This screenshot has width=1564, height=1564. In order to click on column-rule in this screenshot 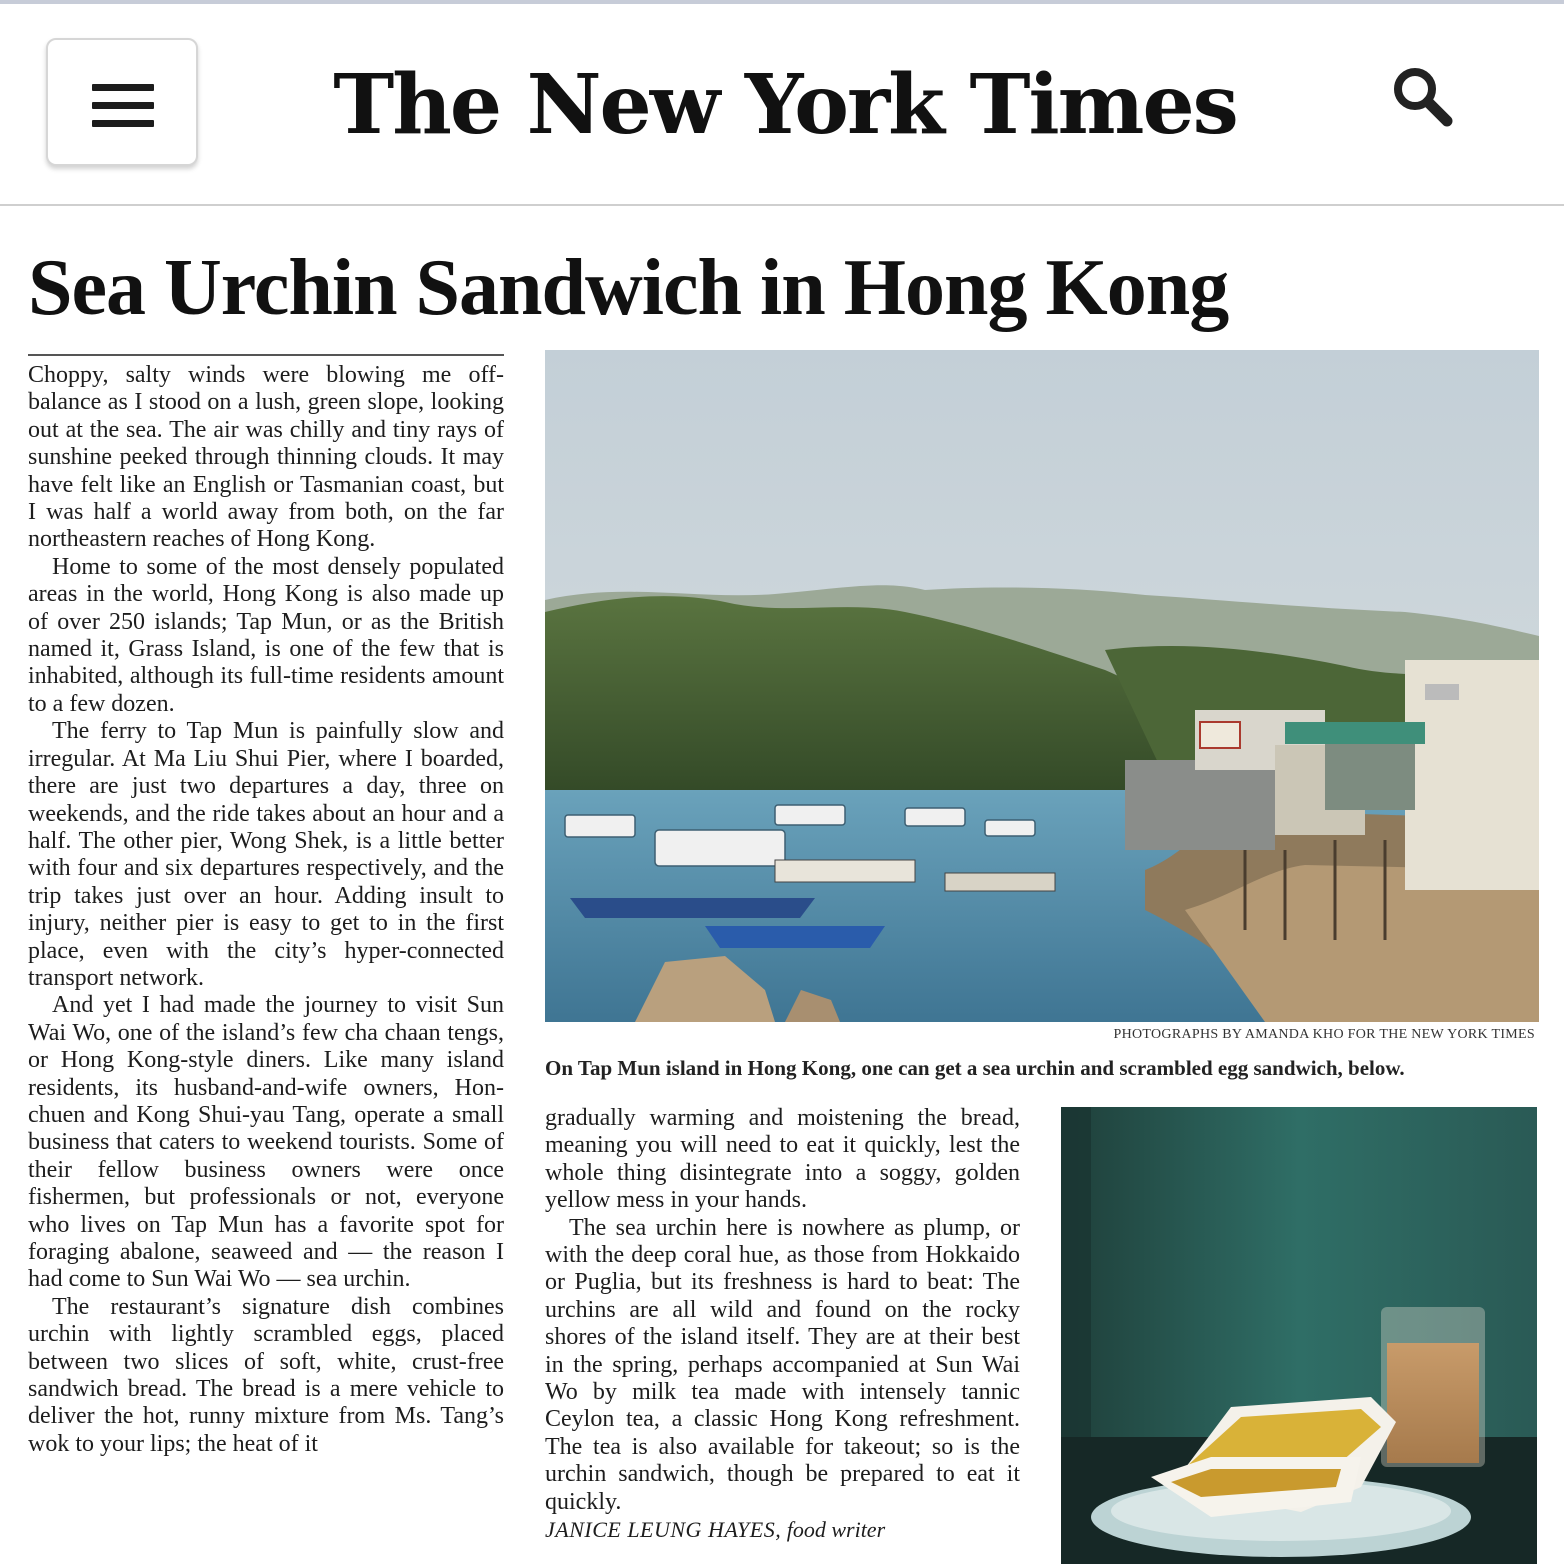, I will do `click(266, 355)`.